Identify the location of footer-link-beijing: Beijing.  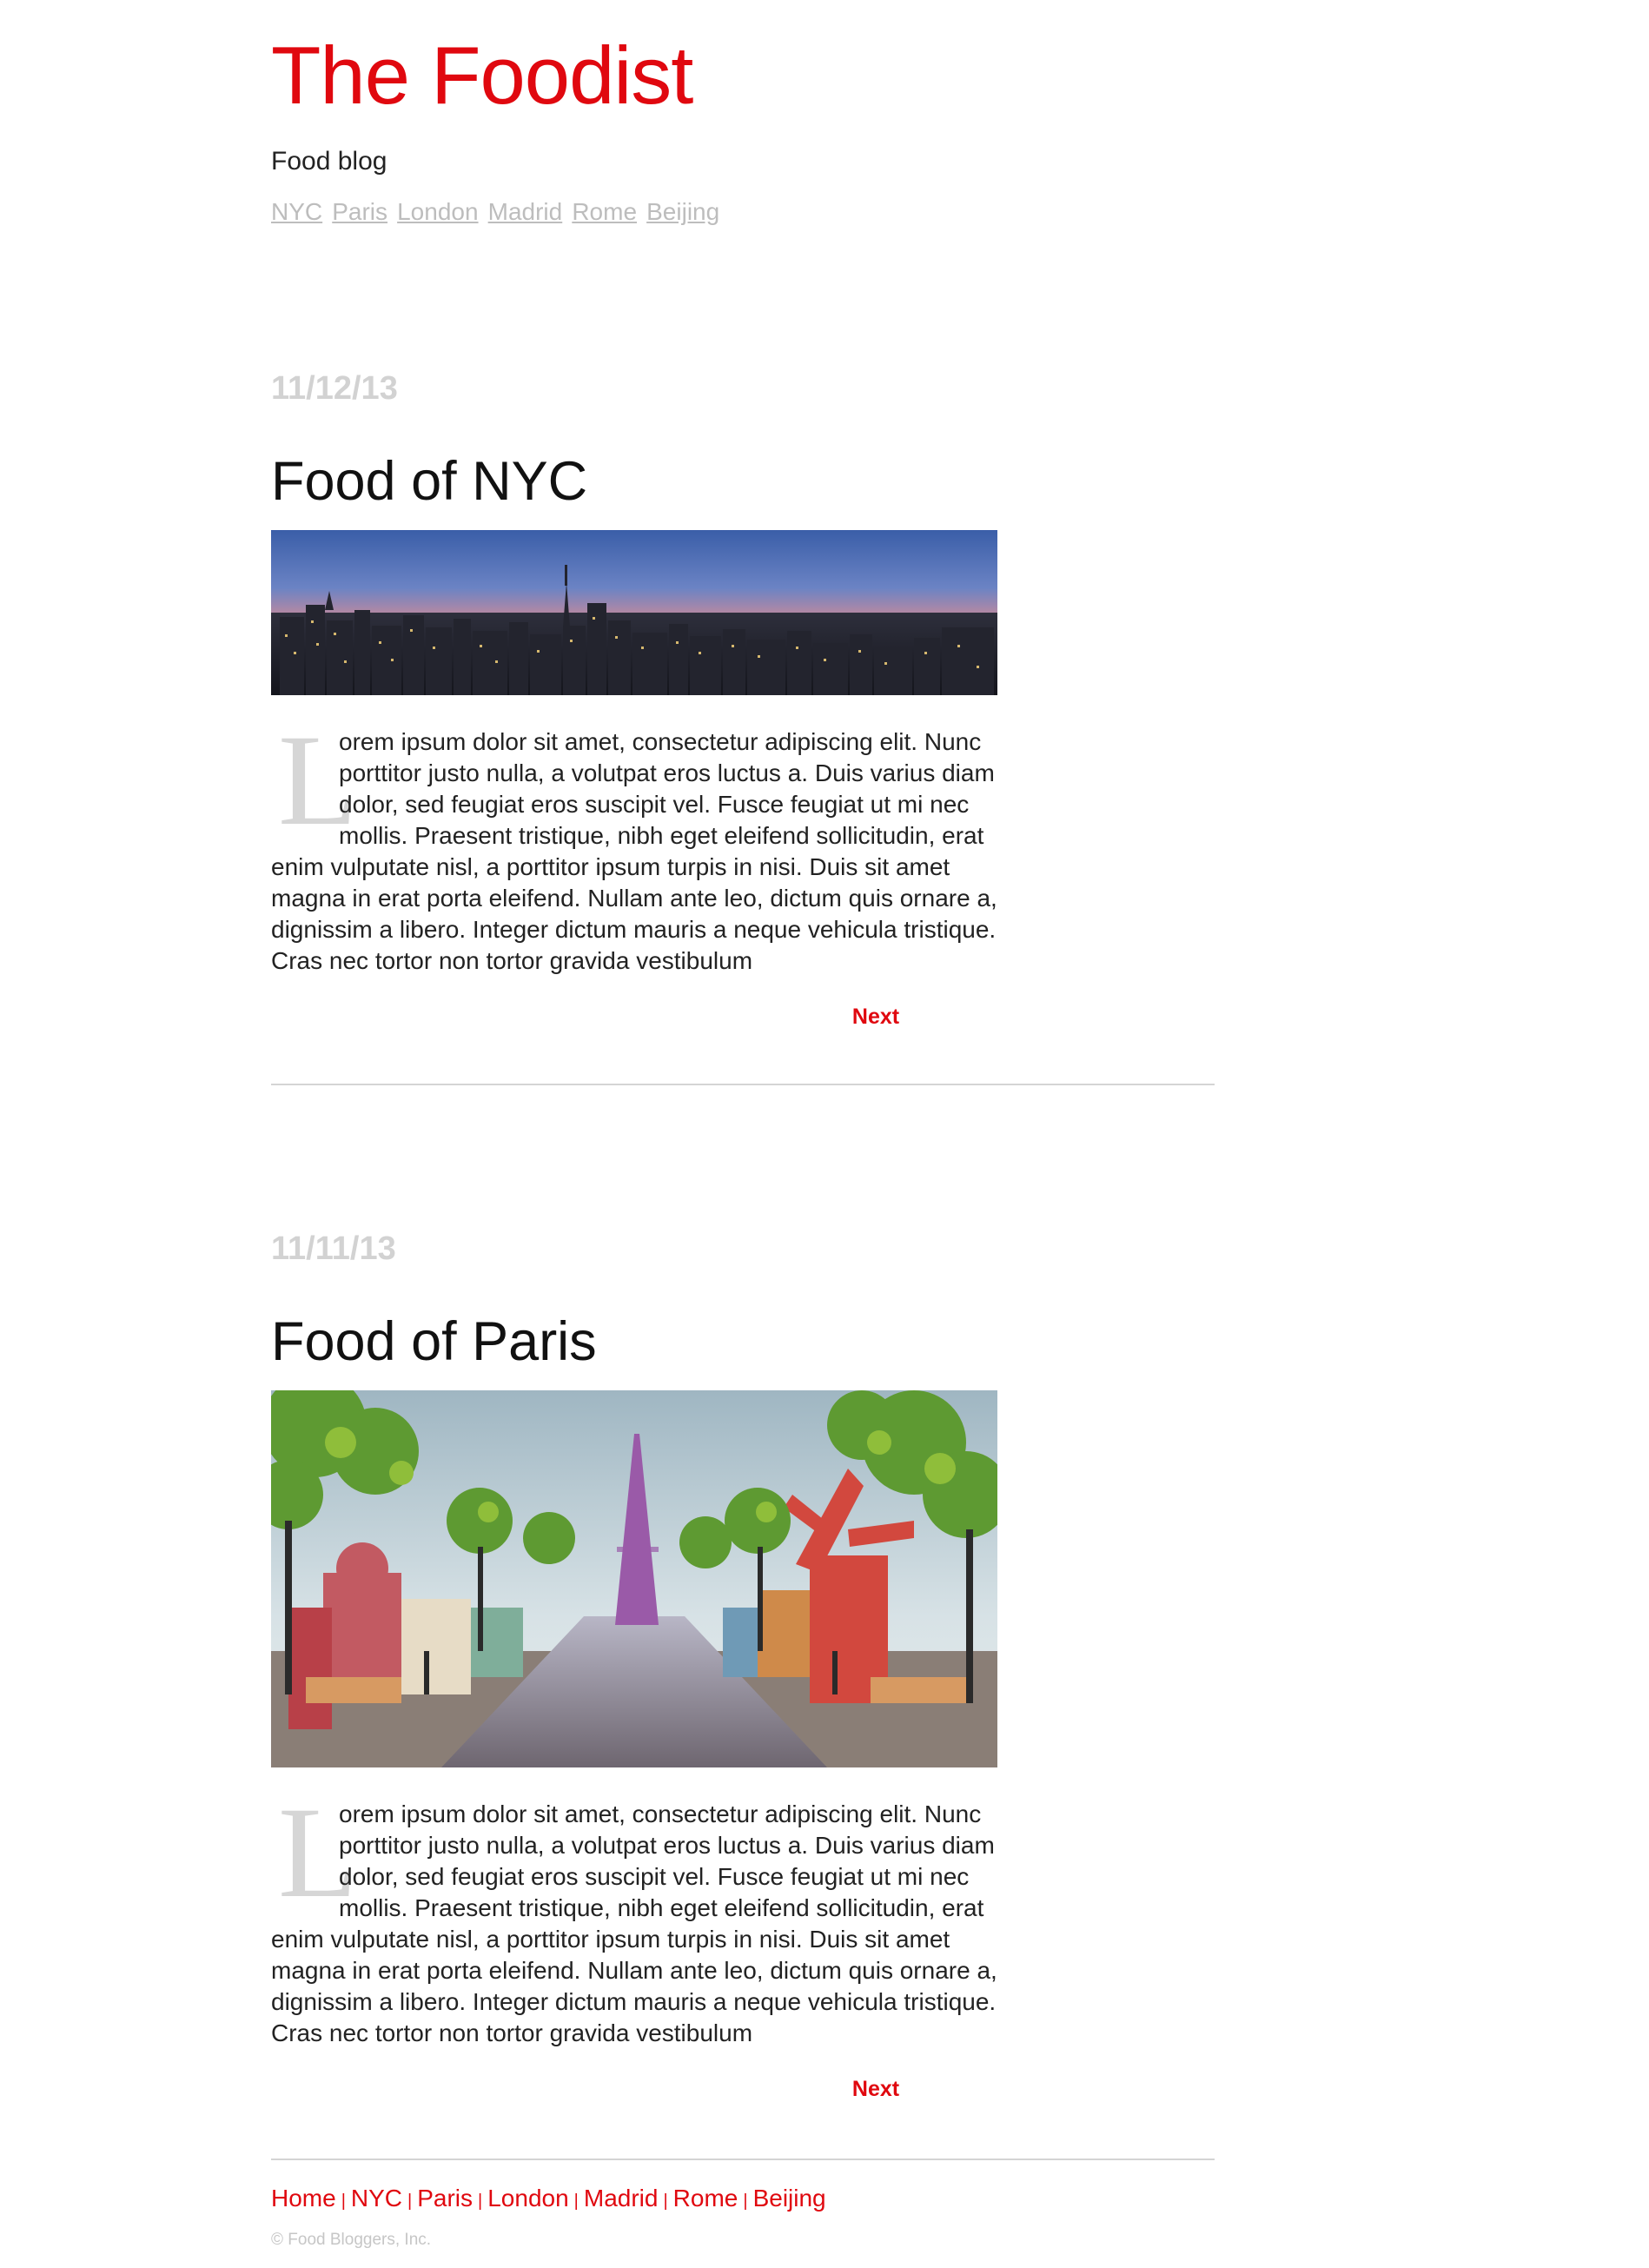
(789, 2198).